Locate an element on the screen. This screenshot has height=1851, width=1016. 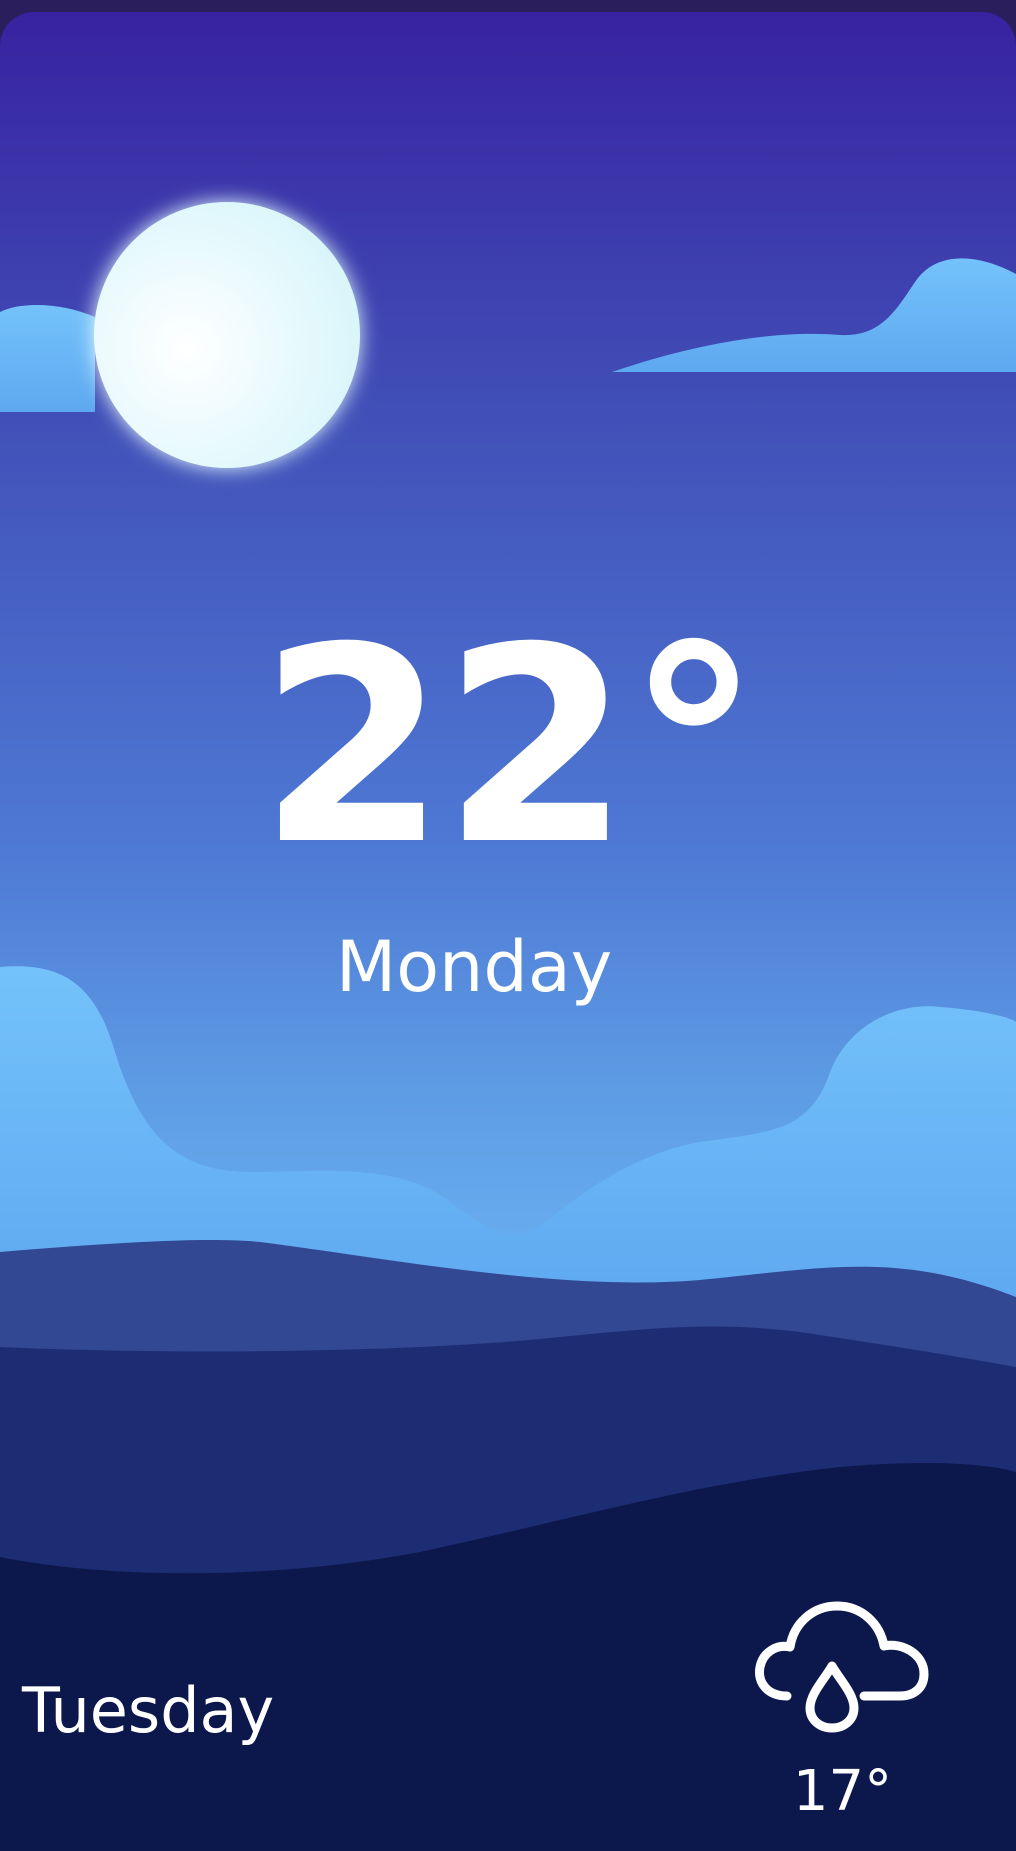
cloud-right-small is located at coordinates (814, 315).